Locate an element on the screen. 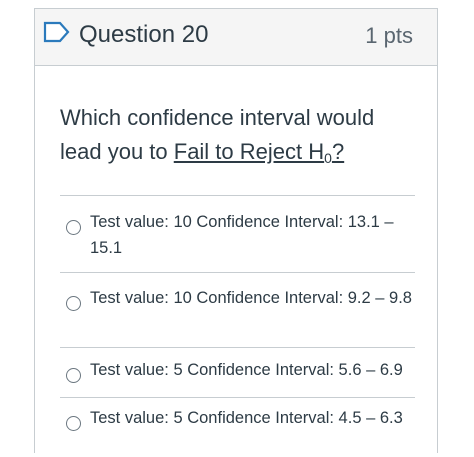 This screenshot has height=457, width=474. question-points: 1 pts is located at coordinates (389, 35).